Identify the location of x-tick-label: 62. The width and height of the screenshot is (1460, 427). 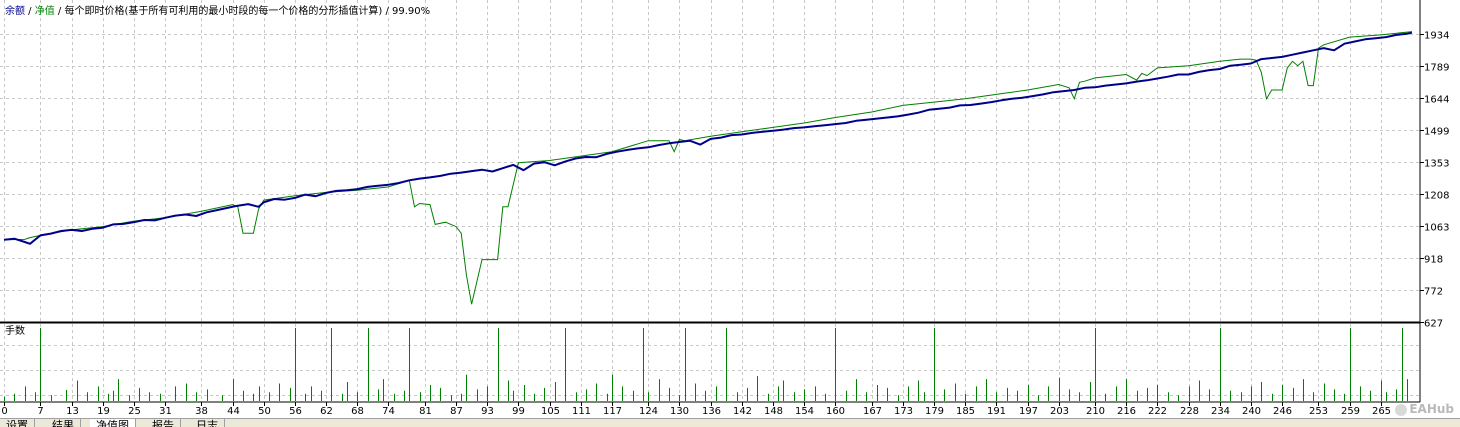
(326, 411).